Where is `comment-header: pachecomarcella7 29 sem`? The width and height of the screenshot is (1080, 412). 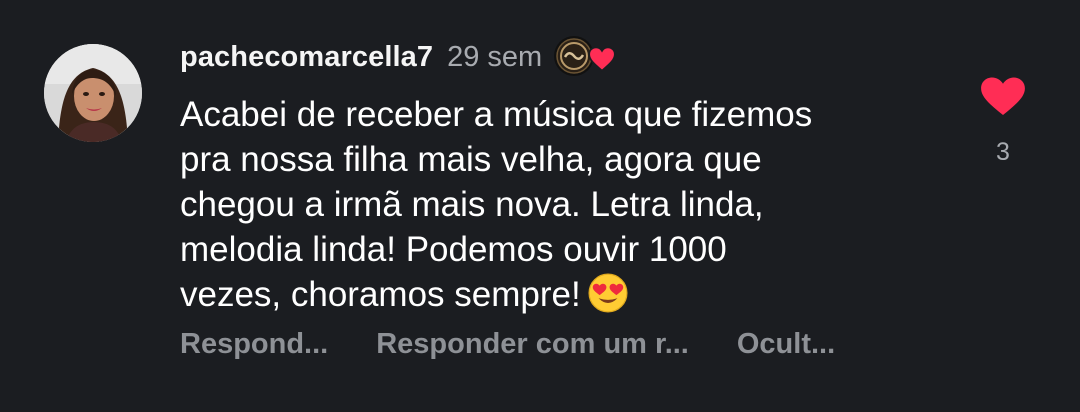
comment-header: pachecomarcella7 29 sem is located at coordinates (398, 57).